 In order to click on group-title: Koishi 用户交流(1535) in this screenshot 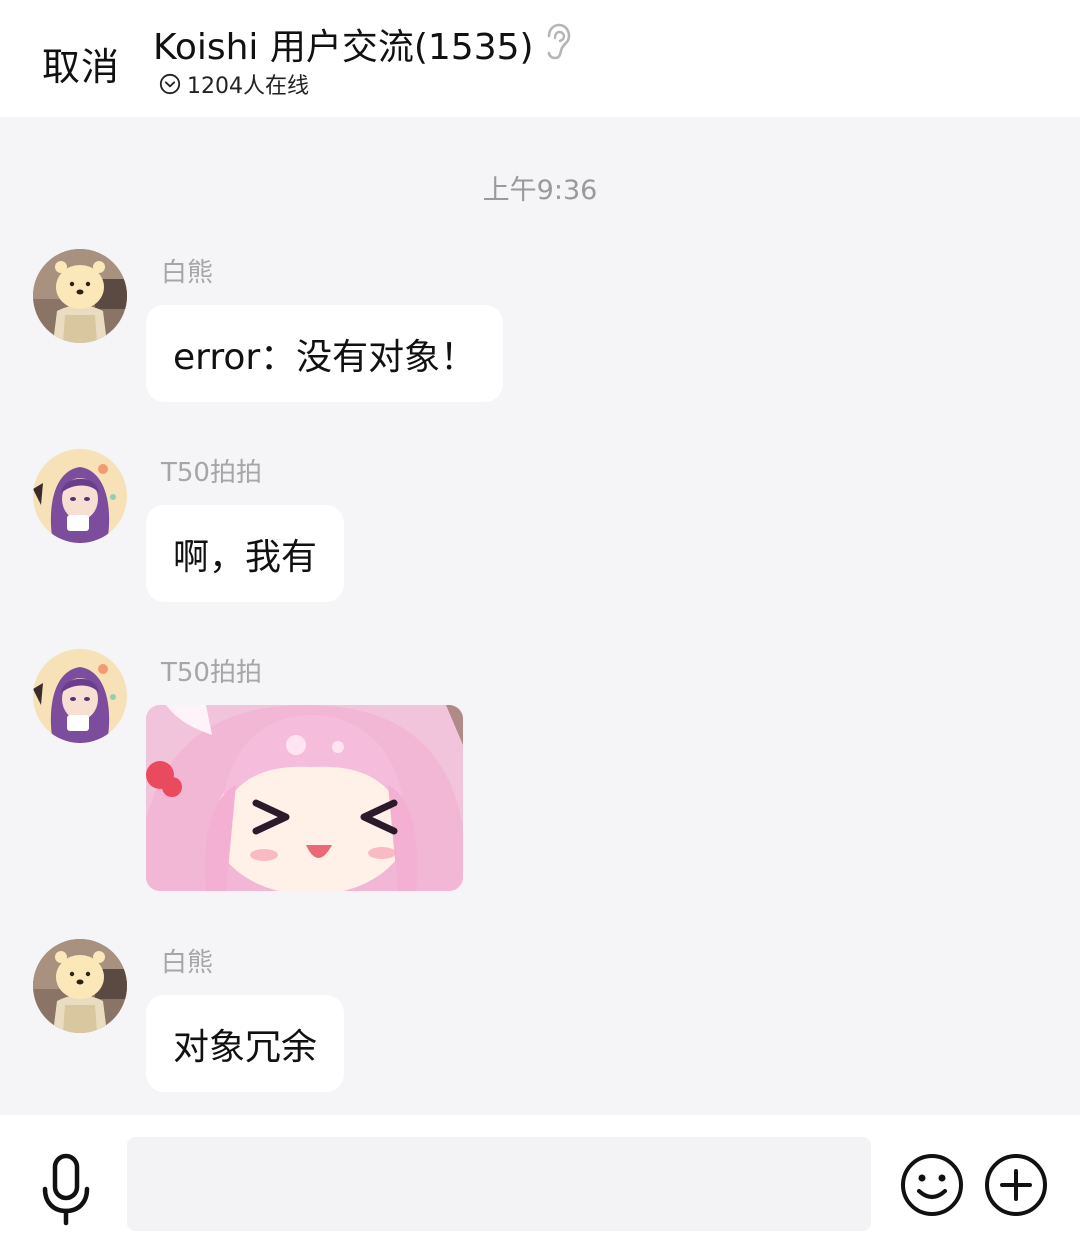, I will do `click(343, 44)`.